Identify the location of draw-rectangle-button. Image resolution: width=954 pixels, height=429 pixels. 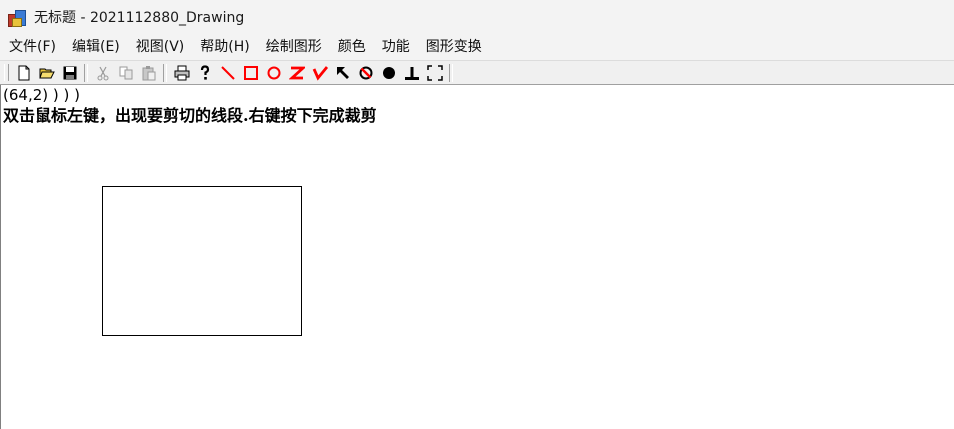
(250, 73).